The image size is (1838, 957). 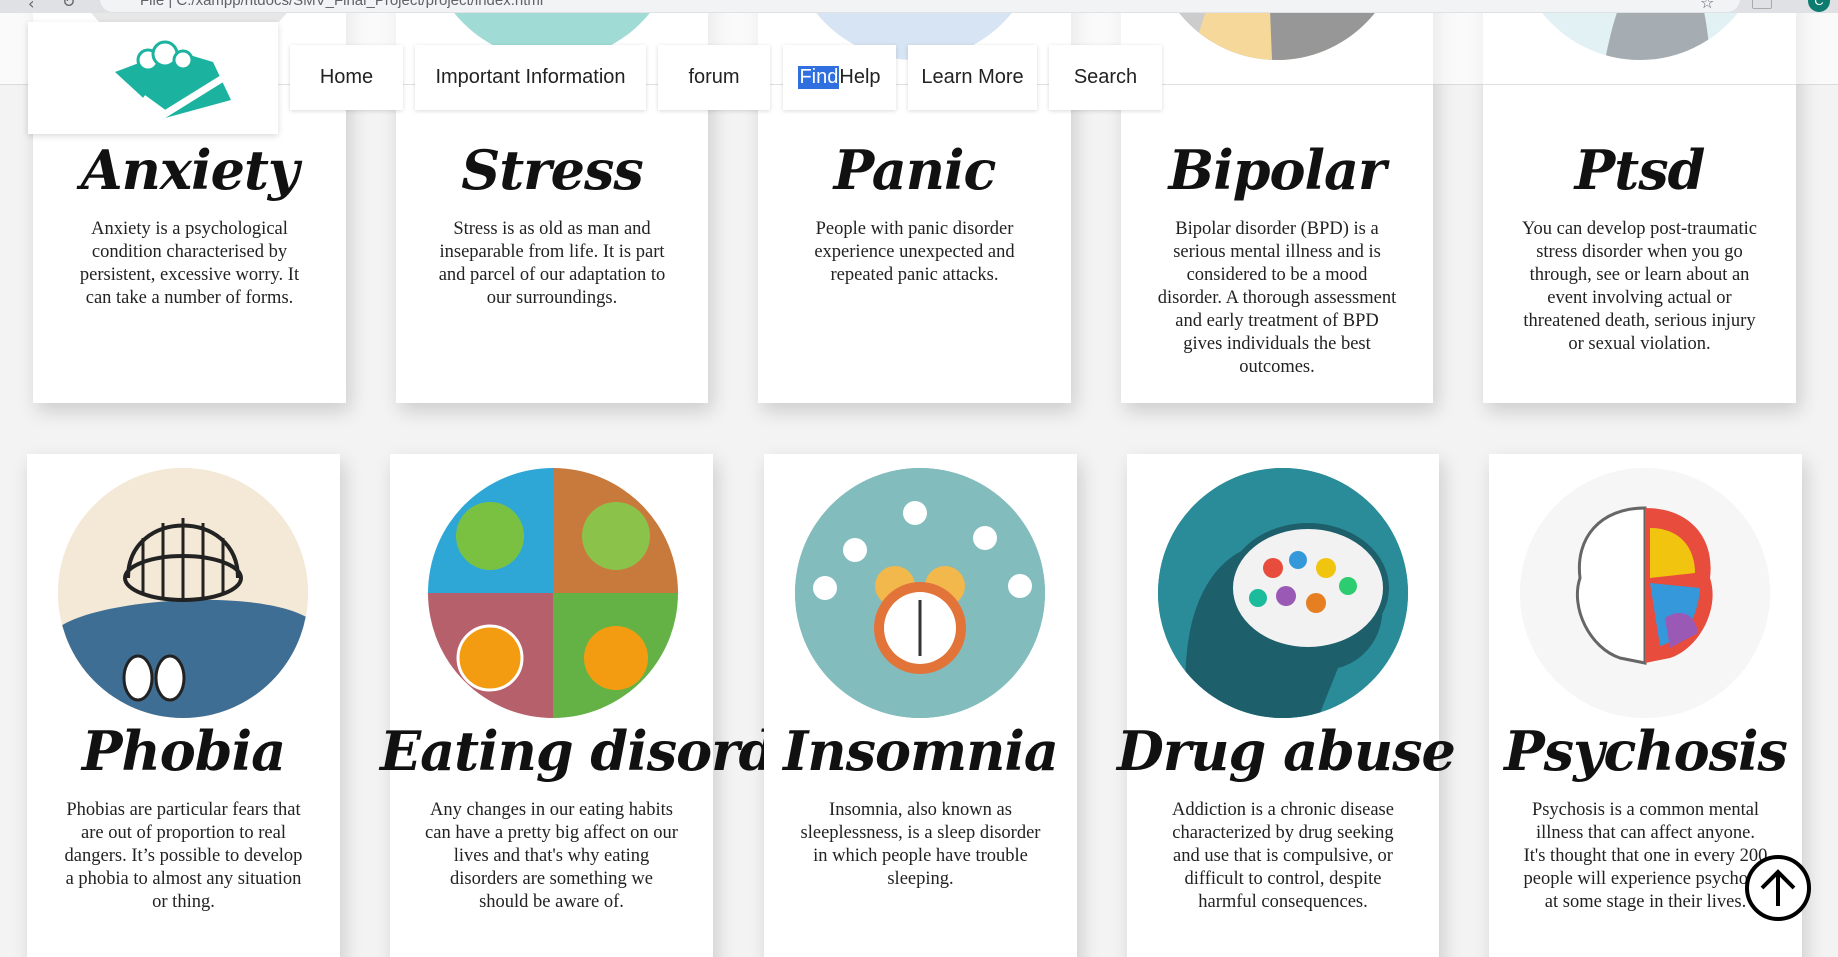 What do you see at coordinates (552, 170) in the screenshot?
I see `card-title: Stress` at bounding box center [552, 170].